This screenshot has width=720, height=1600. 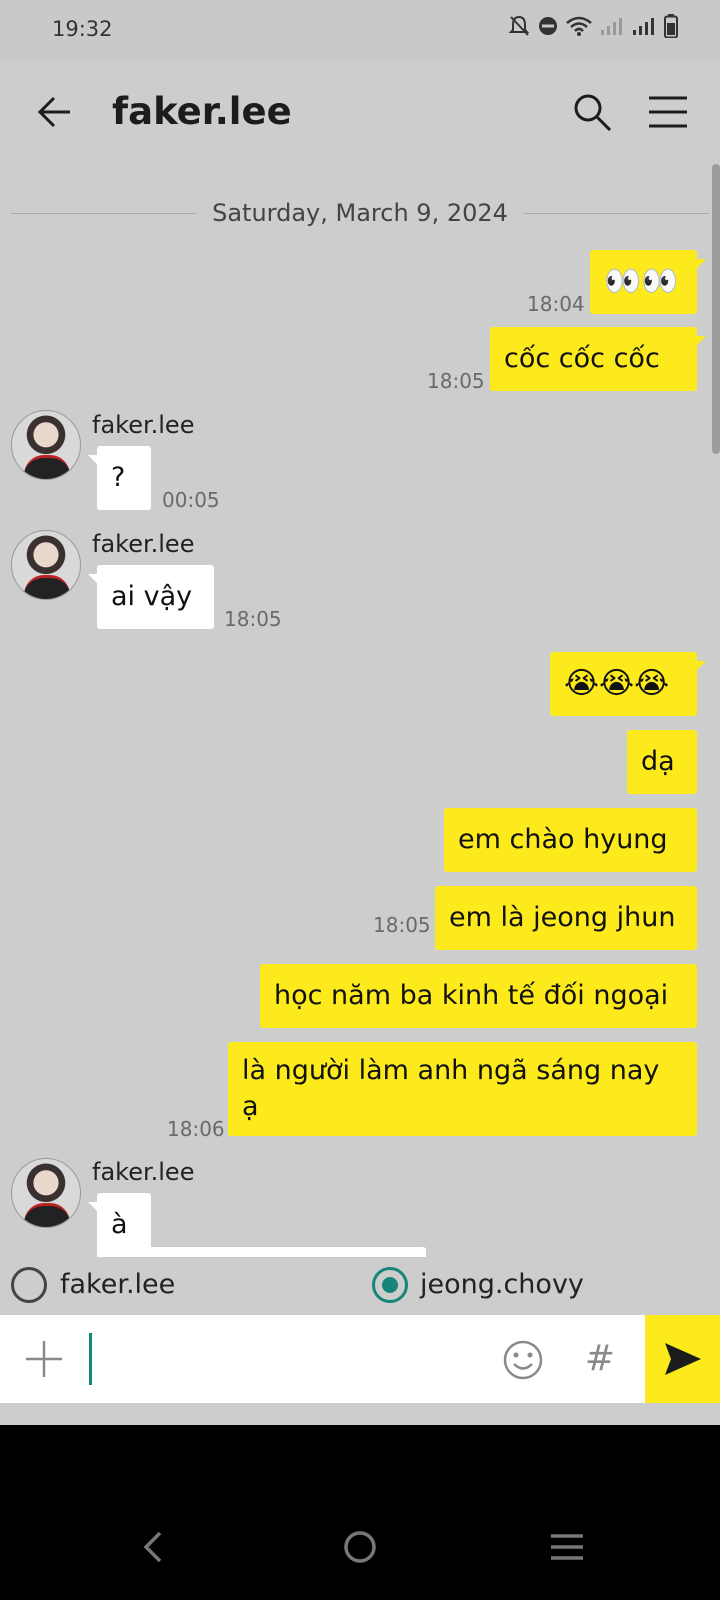 What do you see at coordinates (478, 996) in the screenshot?
I see `message-bubble-sent: học năm ba kinh tế đối ngoại` at bounding box center [478, 996].